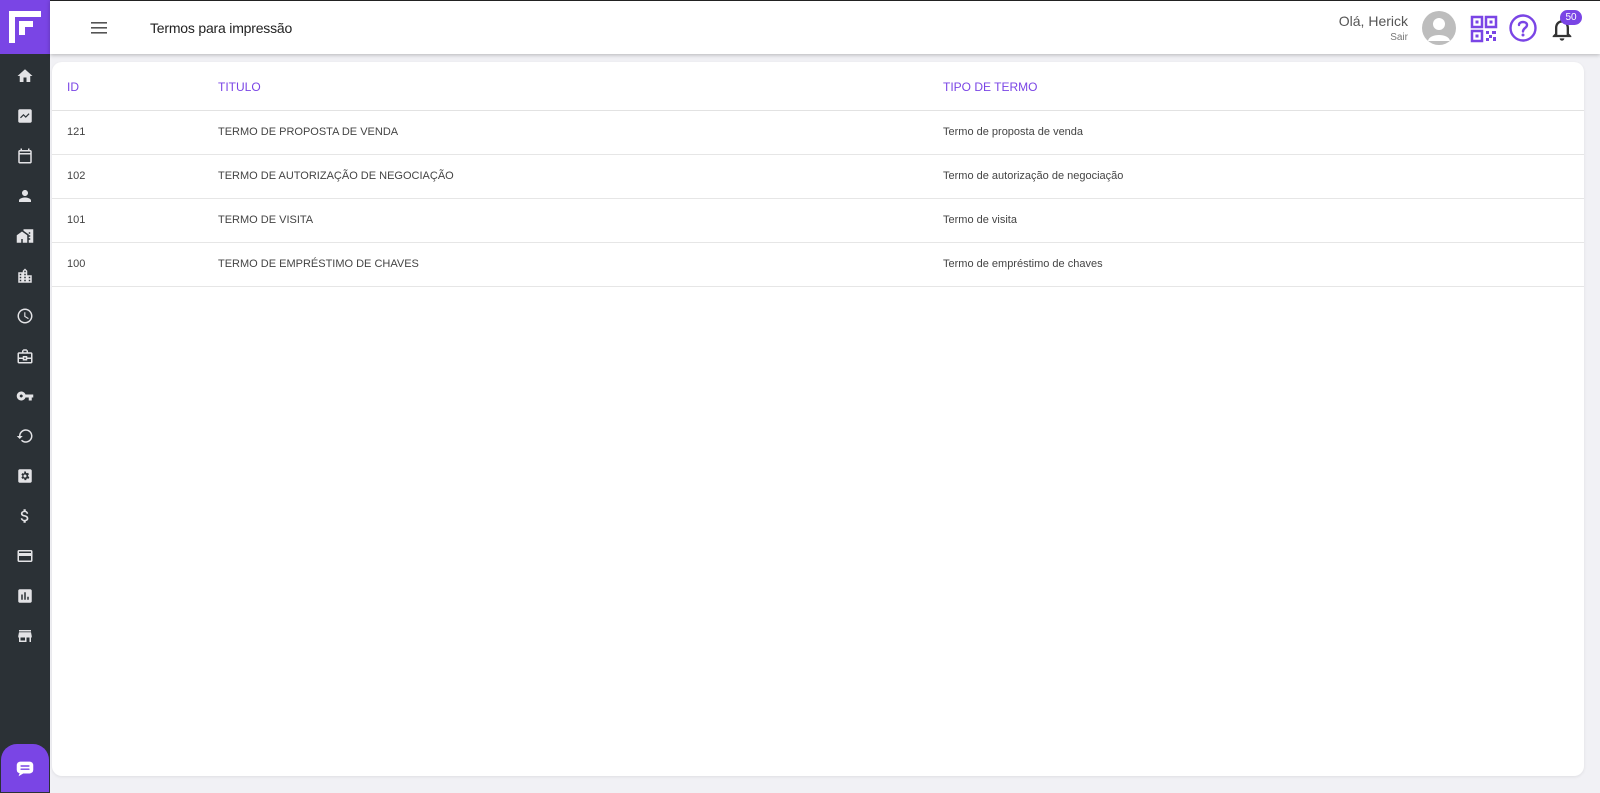  I want to click on house-icon, so click(25, 236).